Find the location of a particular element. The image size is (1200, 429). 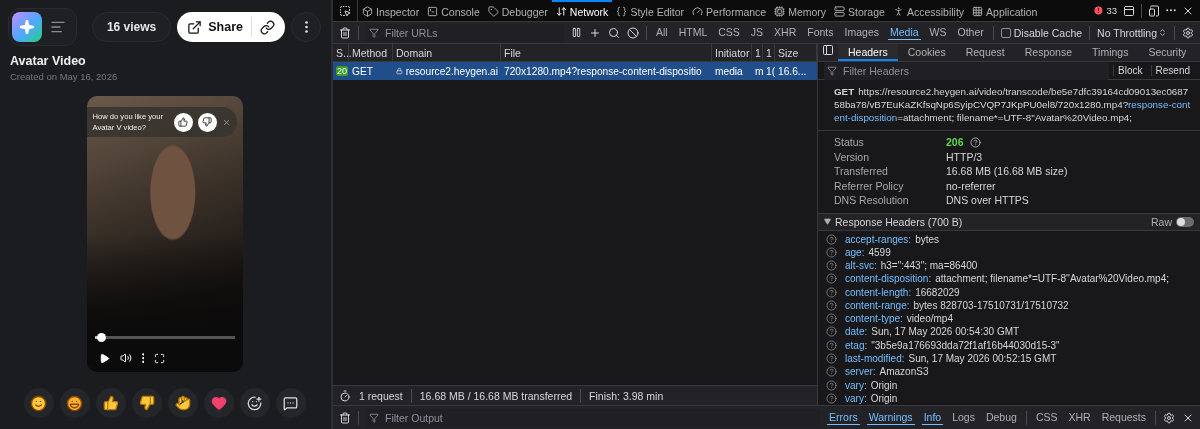

logo-menu-group is located at coordinates (42, 27).